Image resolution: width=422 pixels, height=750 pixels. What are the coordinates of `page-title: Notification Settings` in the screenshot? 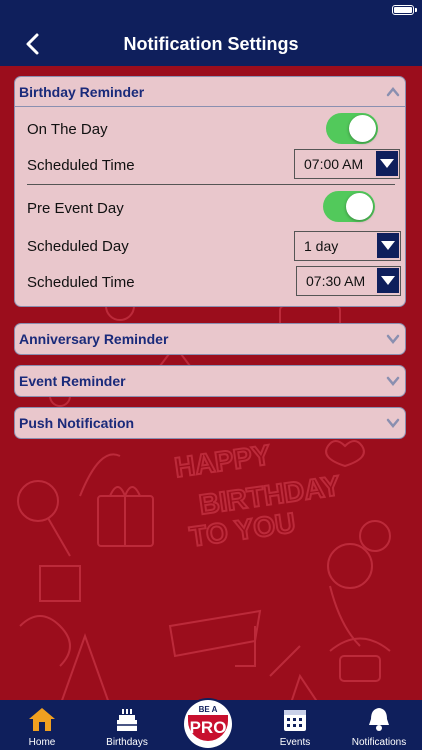 It's located at (211, 44).